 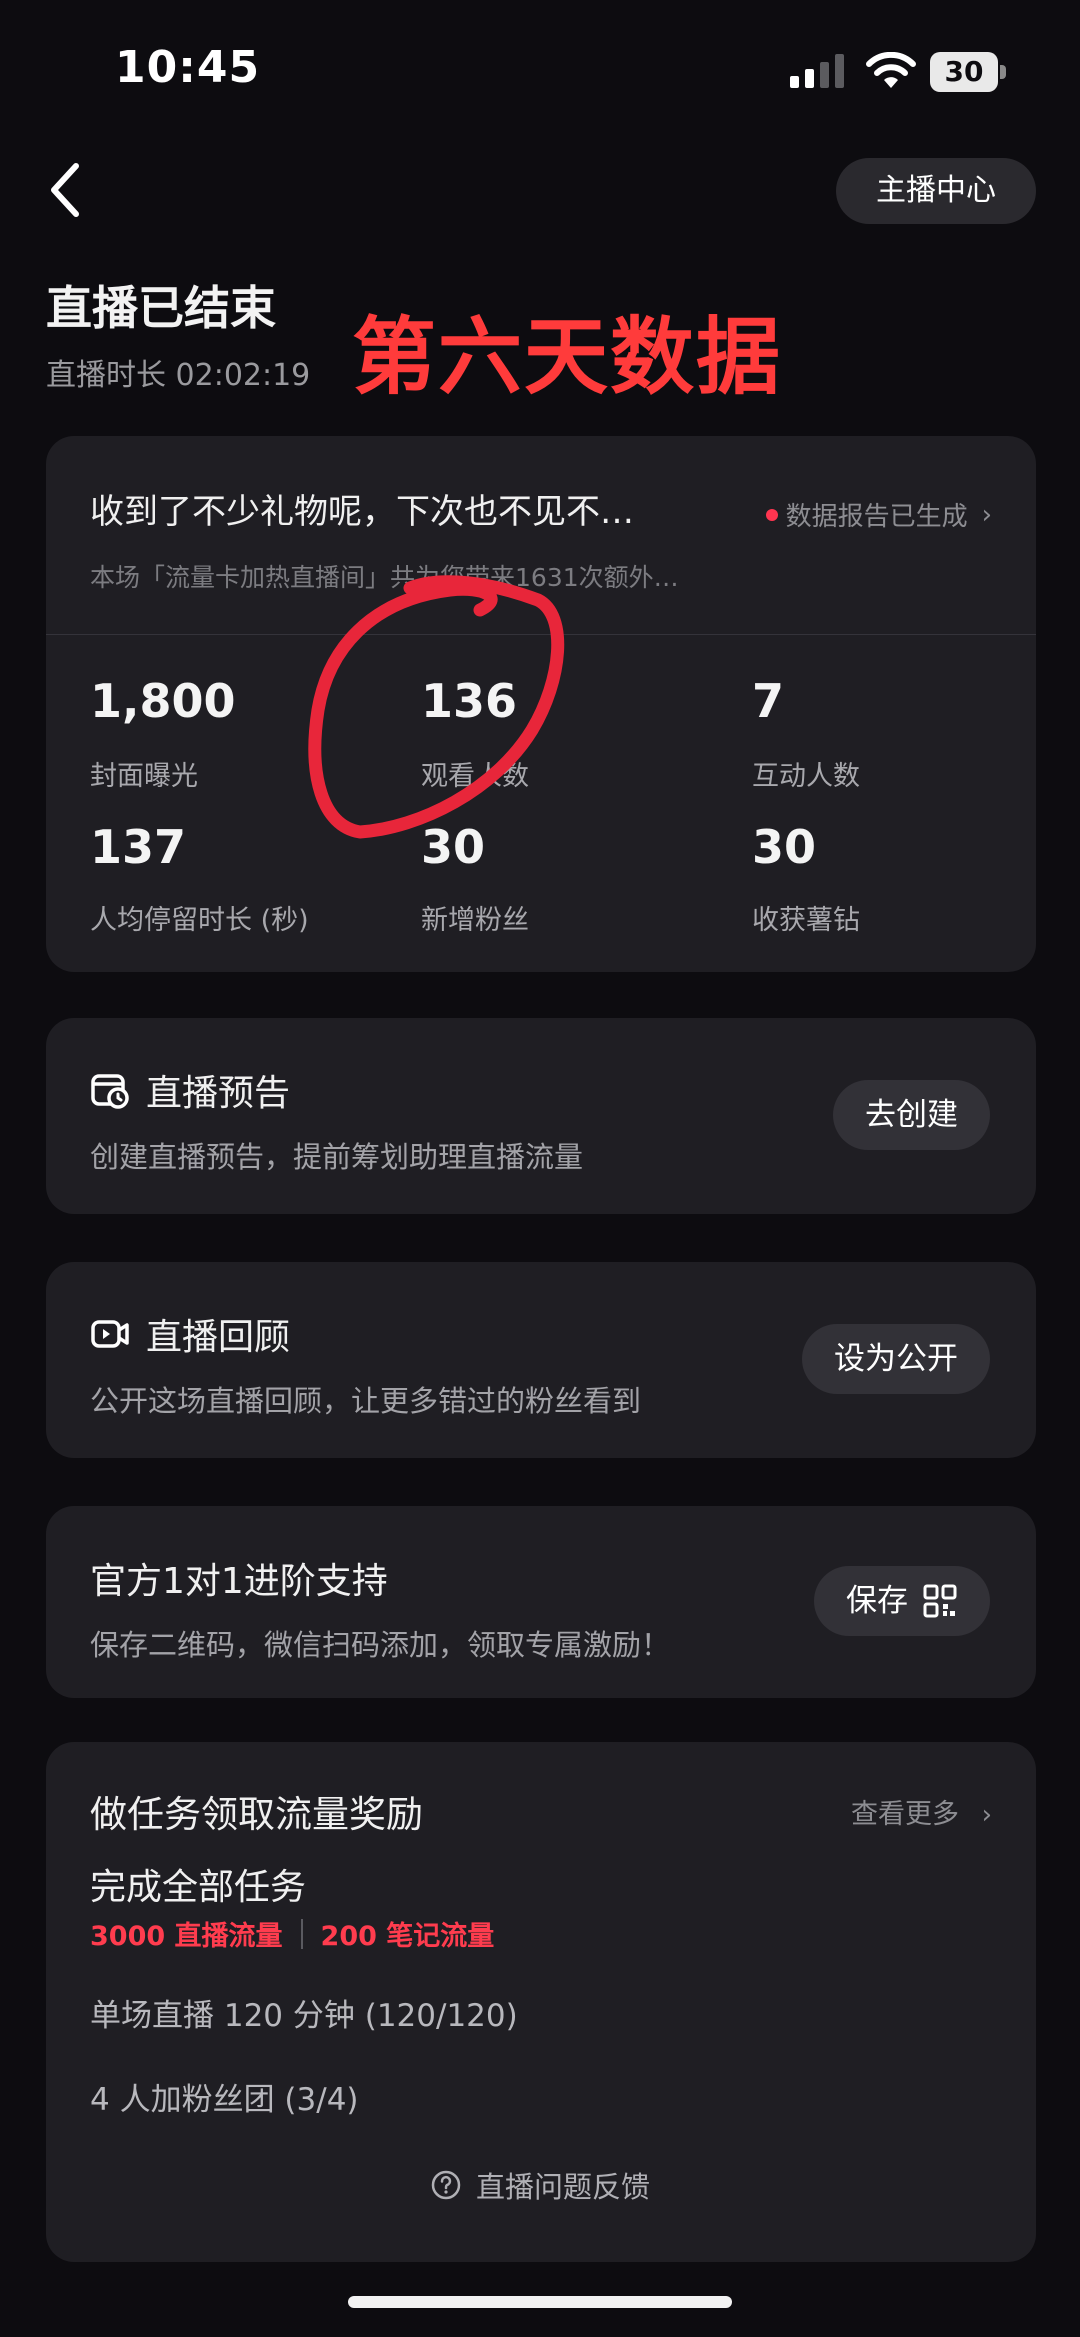 What do you see at coordinates (905, 1814) in the screenshot?
I see `view-more-label: 查看更多` at bounding box center [905, 1814].